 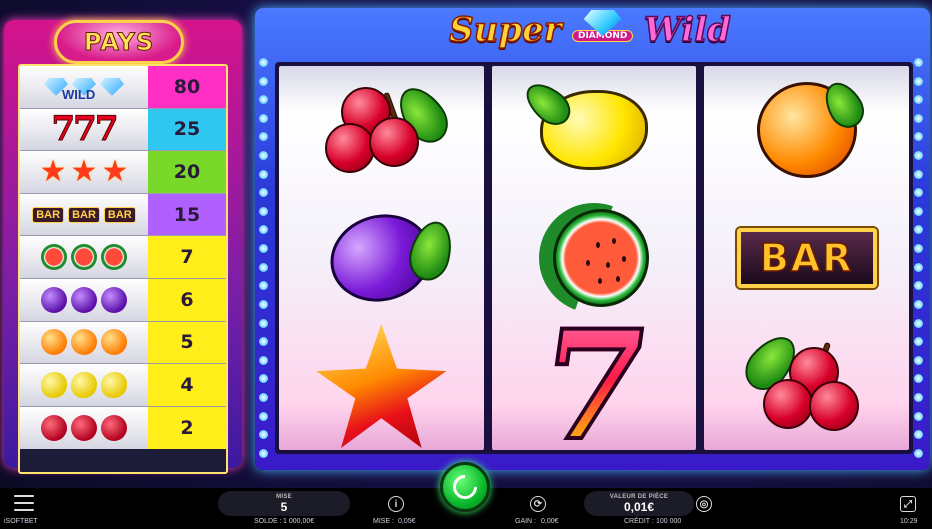 What do you see at coordinates (601, 258) in the screenshot?
I see `watermelon-flesh` at bounding box center [601, 258].